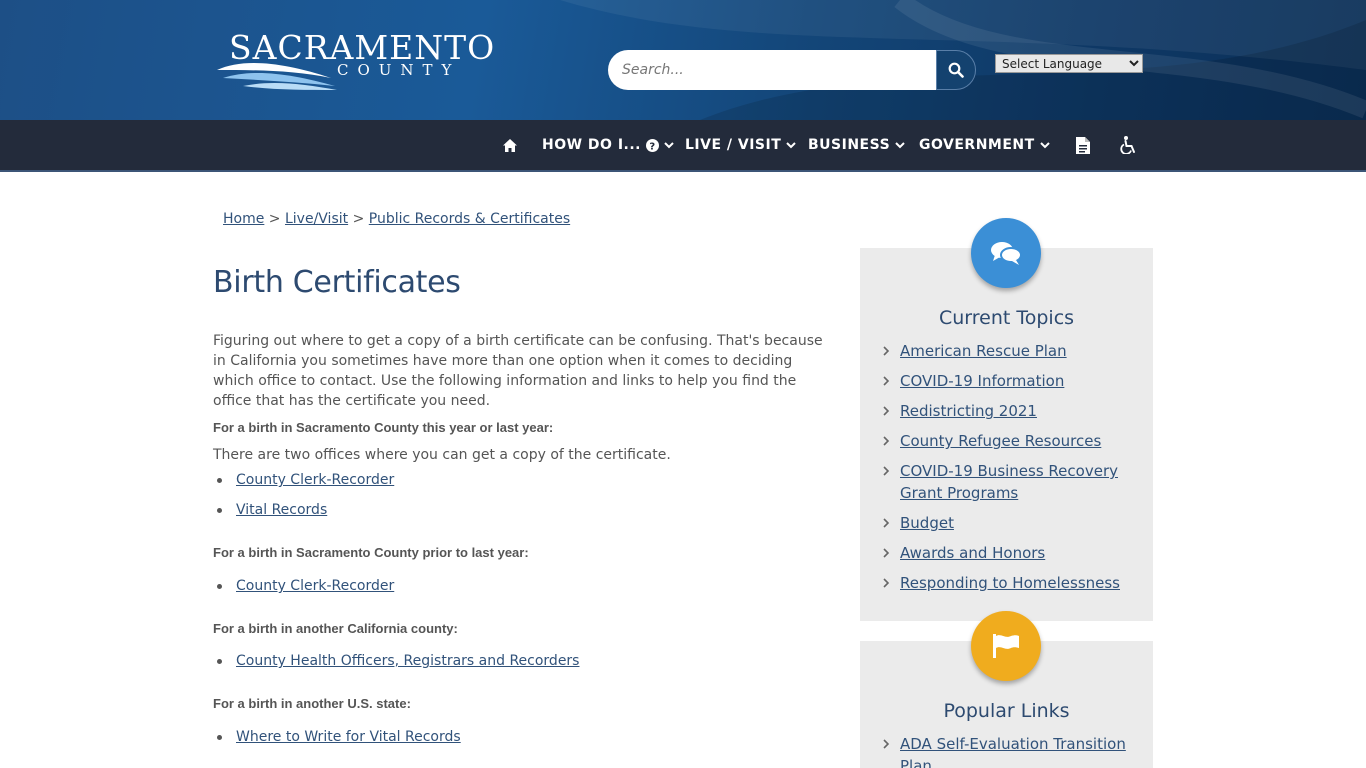  Describe the element at coordinates (1020, 750) in the screenshot. I see `sidebar-link: ADA Self-Evaluation Transition Plan` at that location.